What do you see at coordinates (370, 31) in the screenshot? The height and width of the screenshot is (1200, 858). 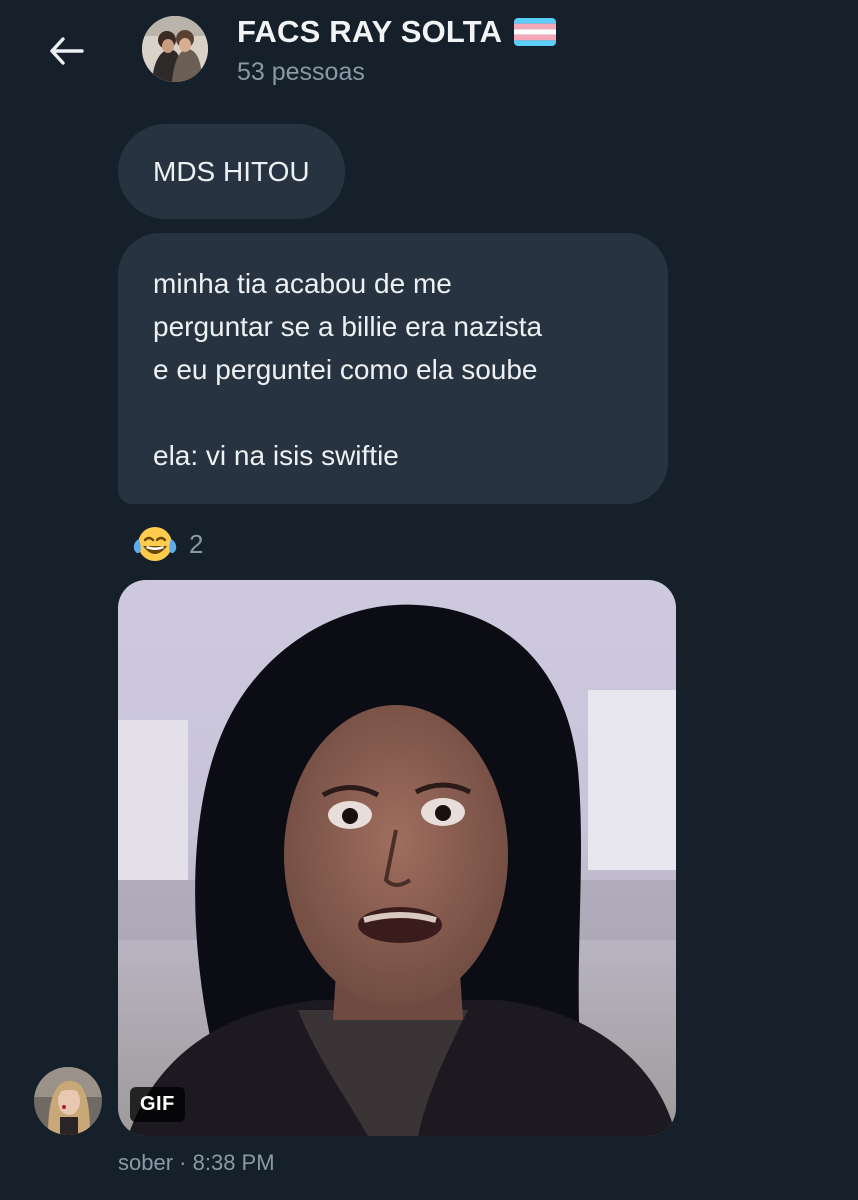 I see `chat-title-text: FACS RAY SOLTA` at bounding box center [370, 31].